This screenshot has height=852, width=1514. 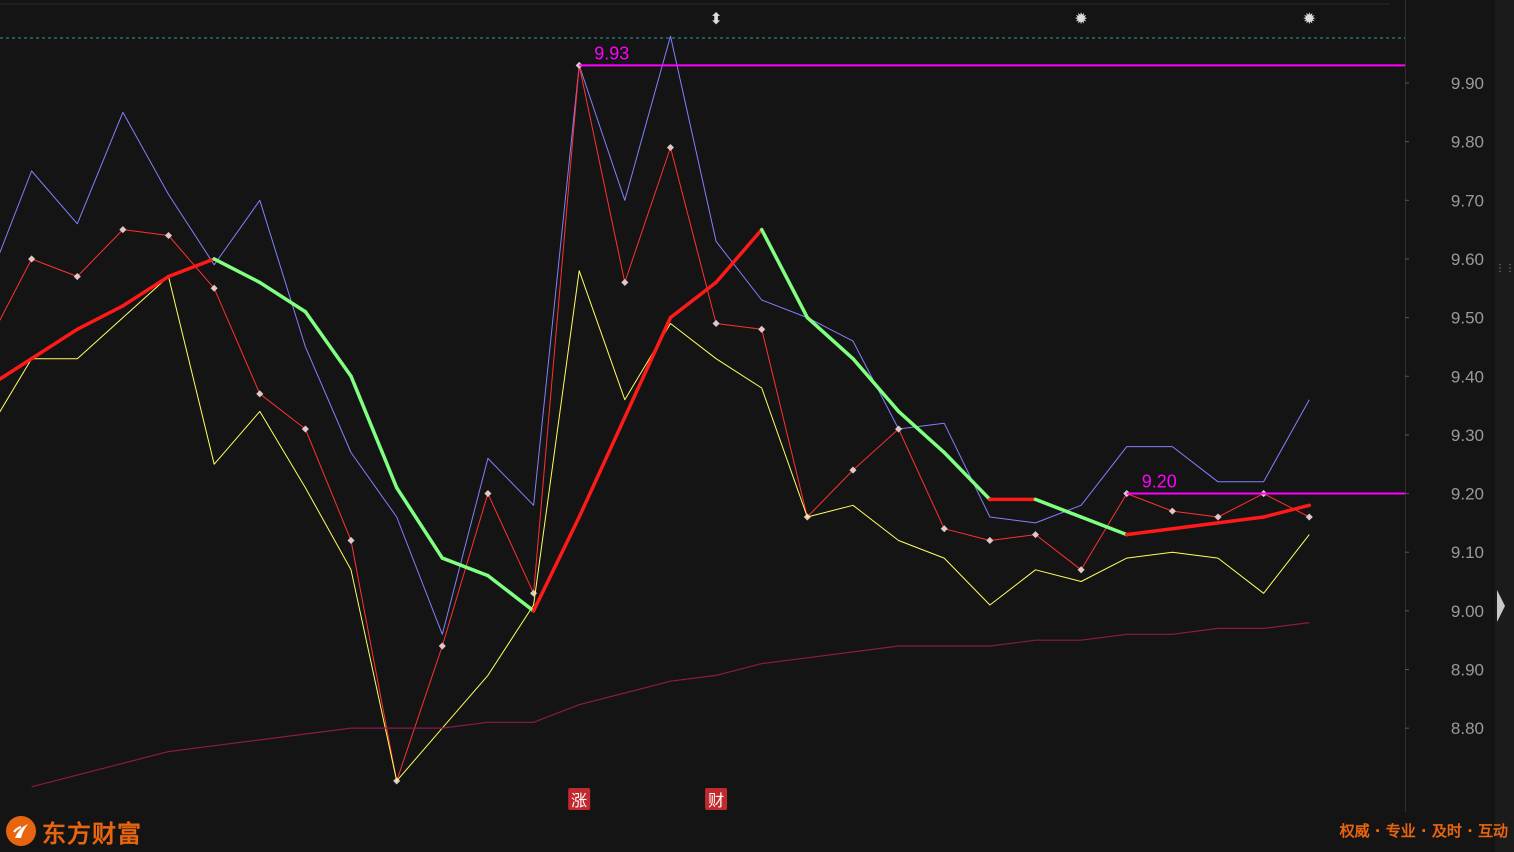 What do you see at coordinates (1467, 318) in the screenshot?
I see `y-tick-label: 9.50` at bounding box center [1467, 318].